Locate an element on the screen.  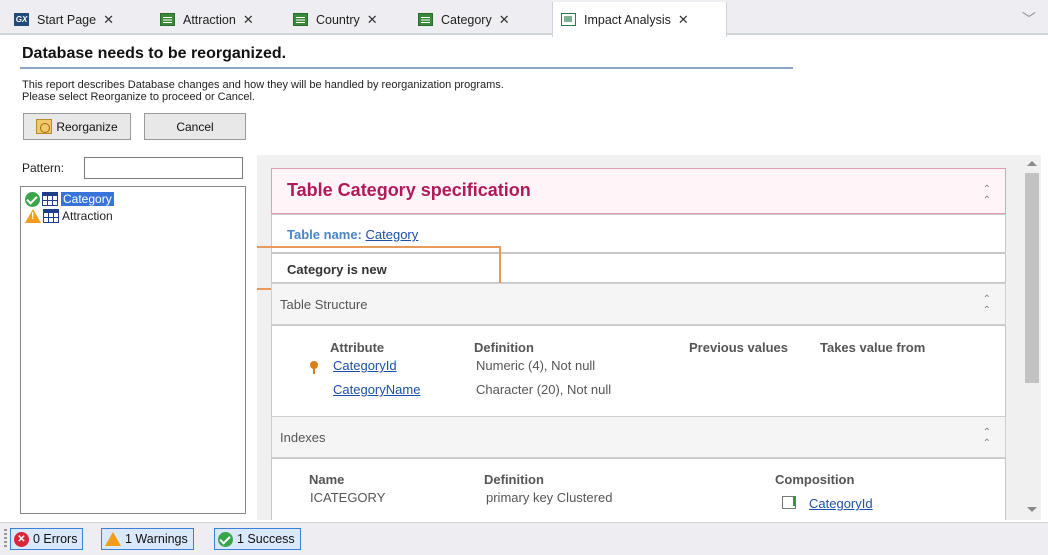
tab-country: Country ✕ is located at coordinates (331, 19).